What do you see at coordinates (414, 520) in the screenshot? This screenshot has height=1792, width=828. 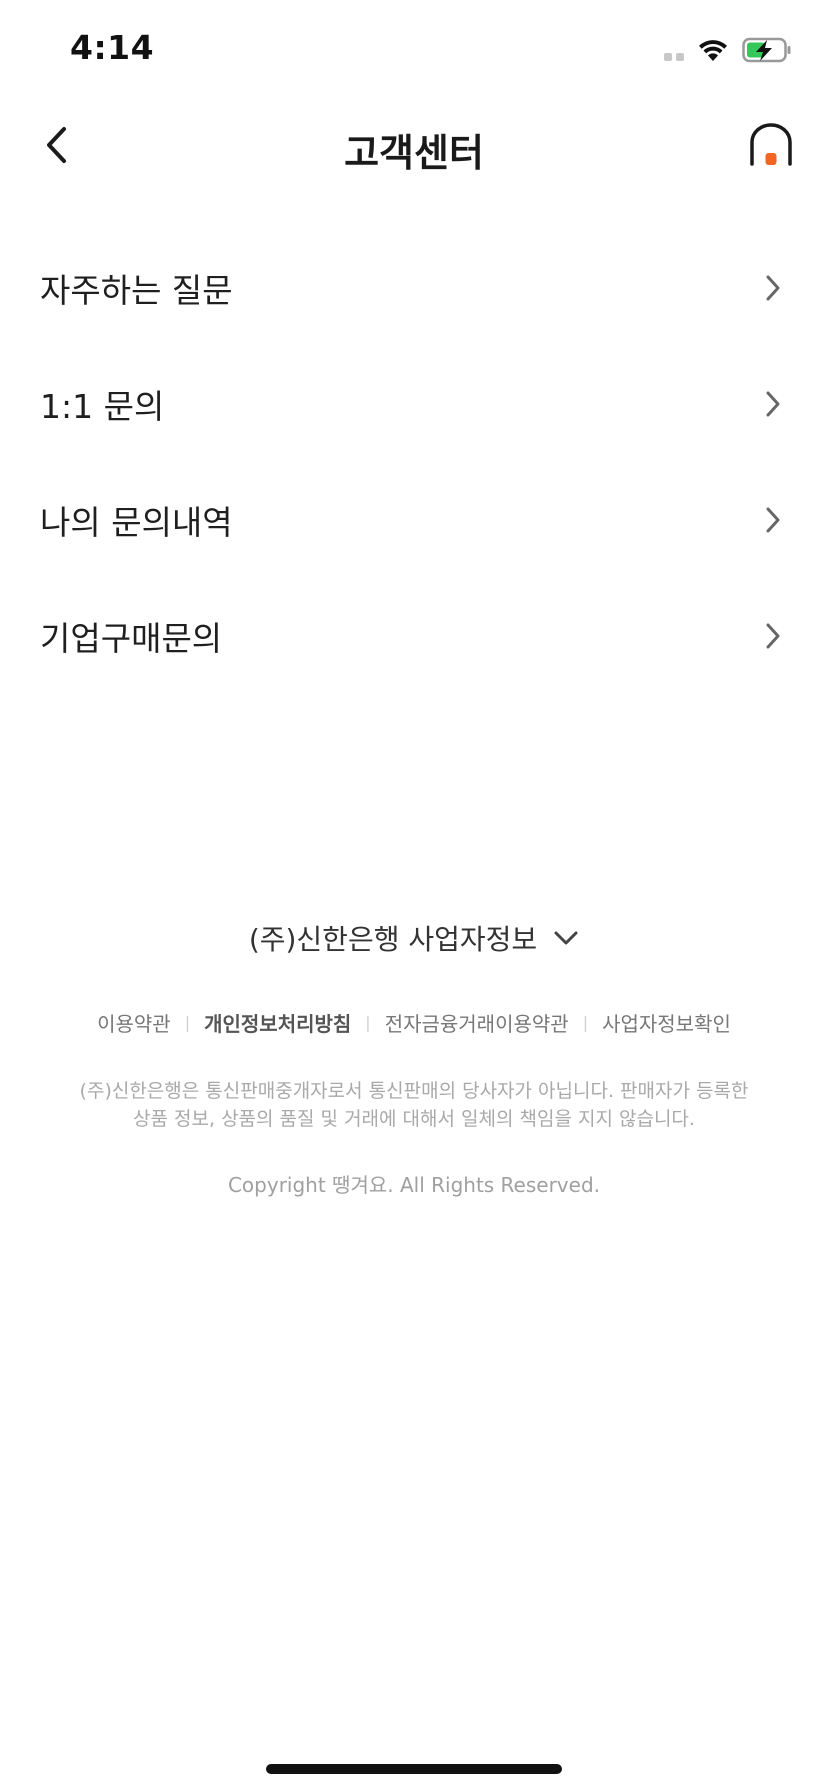 I see `menu-item-my-inquiries: 나의 문의내역` at bounding box center [414, 520].